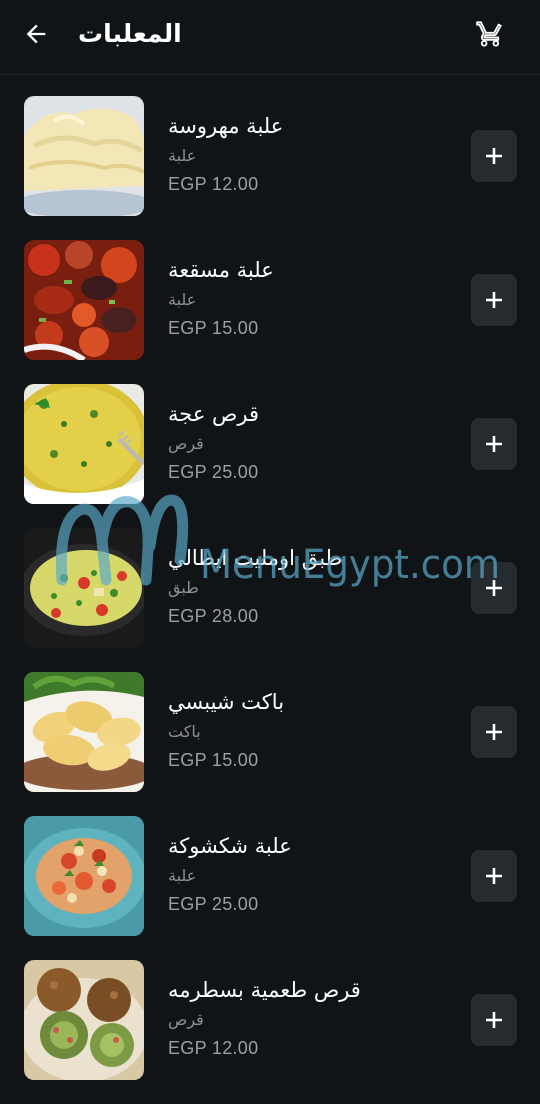  I want to click on product-name: علبة شكشوكة, so click(230, 846).